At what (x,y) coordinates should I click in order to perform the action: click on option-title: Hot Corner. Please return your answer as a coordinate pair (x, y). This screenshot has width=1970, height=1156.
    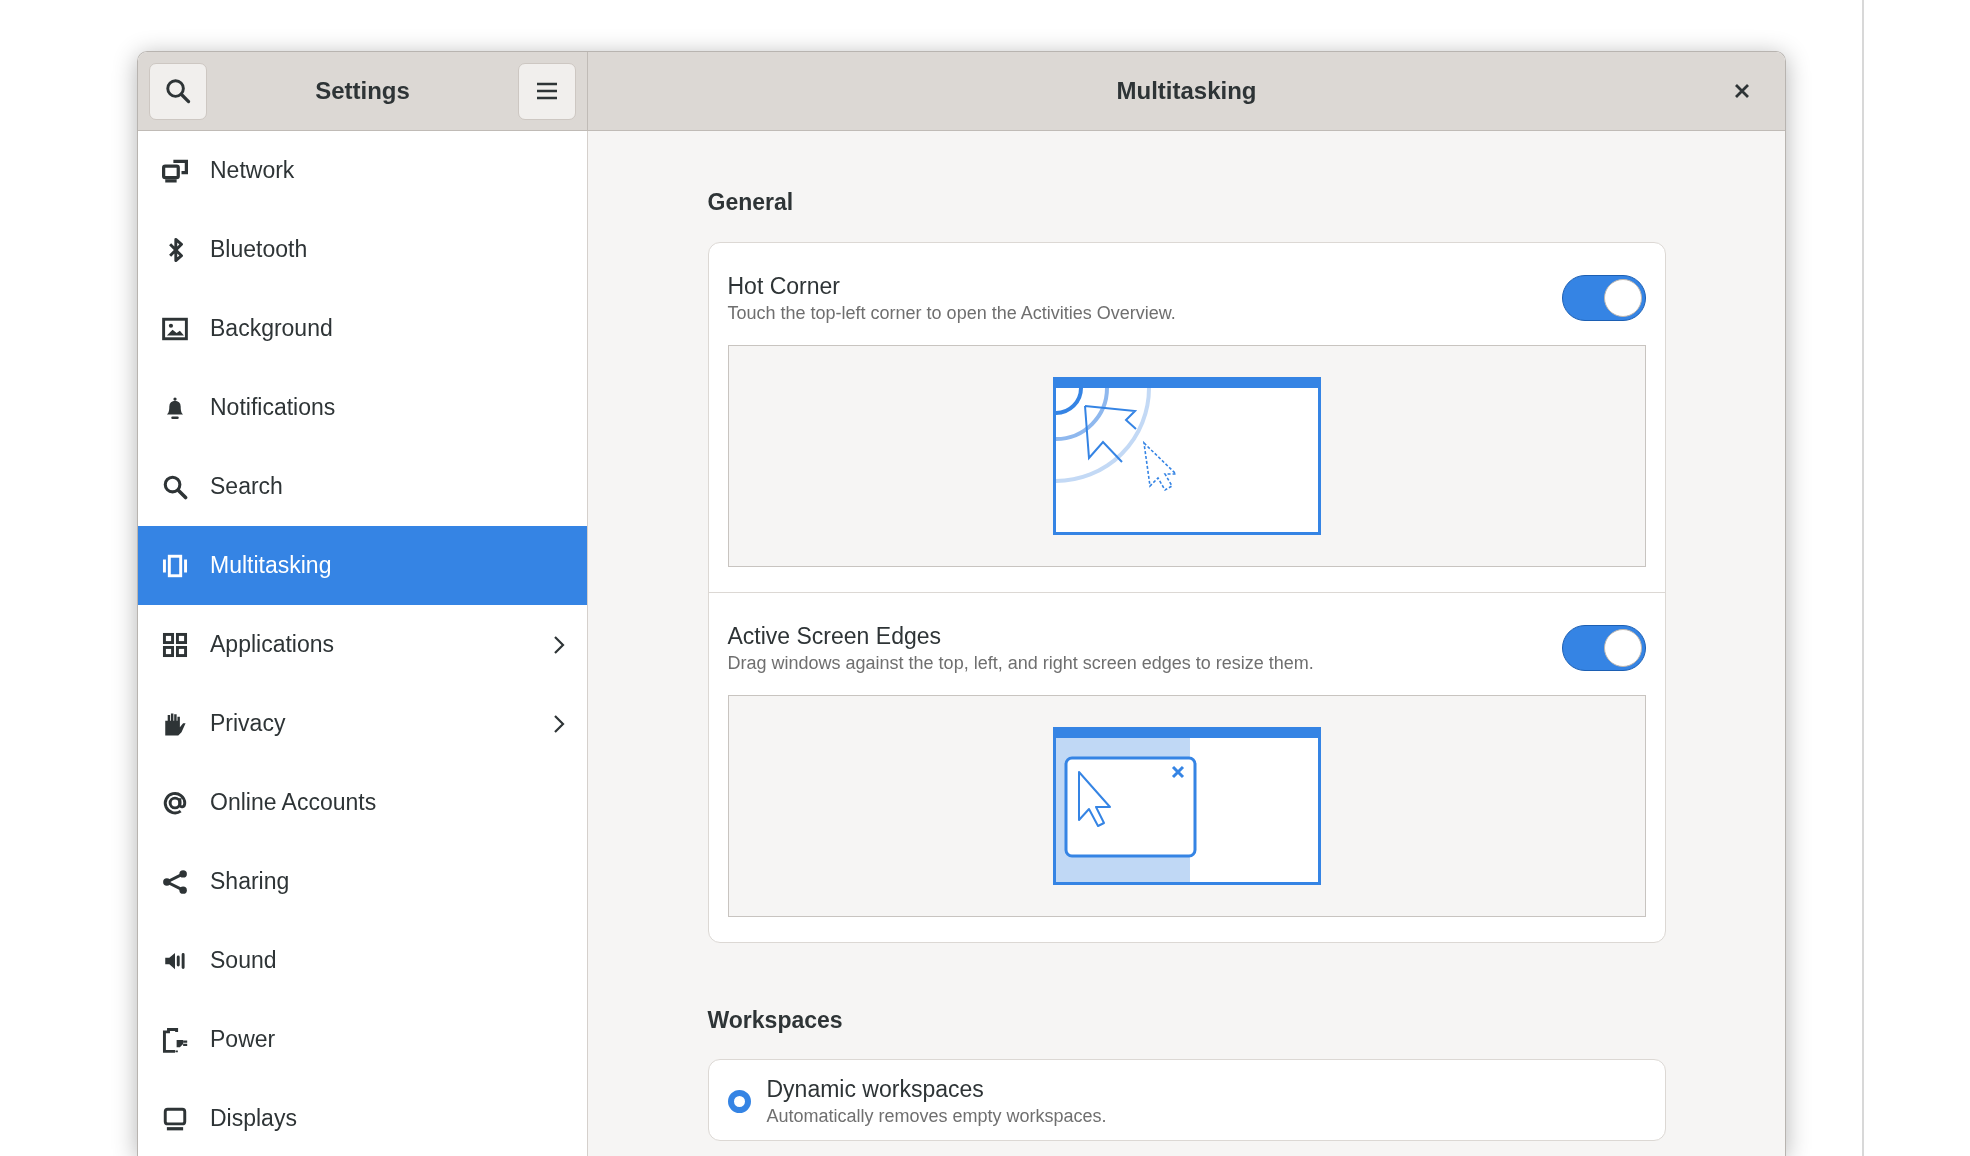
    Looking at the image, I should click on (783, 286).